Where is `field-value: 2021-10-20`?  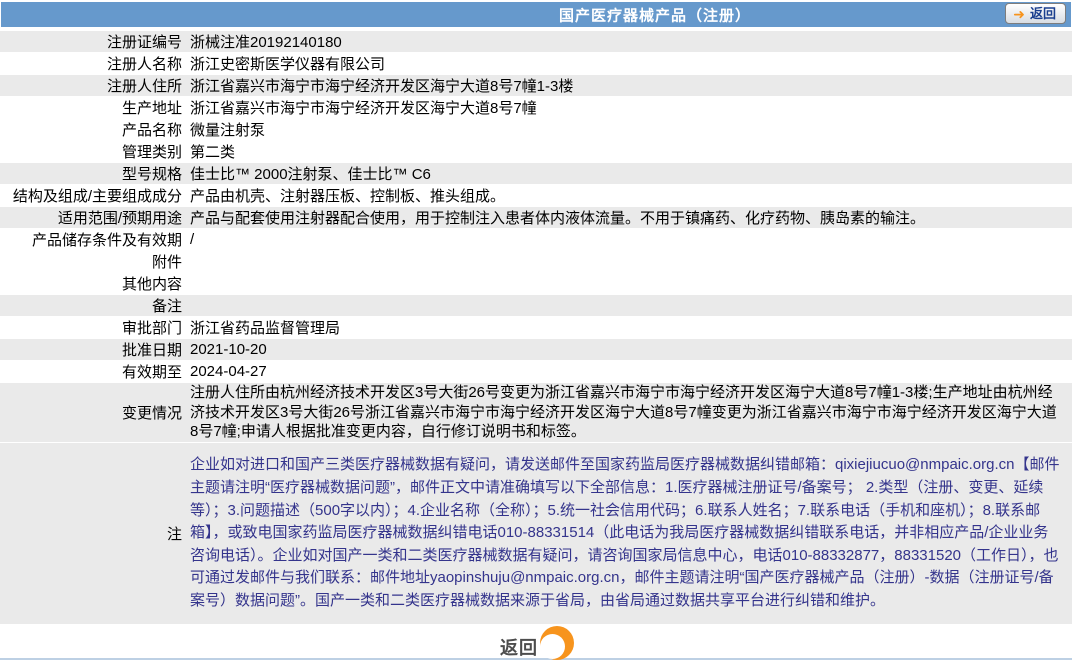
field-value: 2021-10-20 is located at coordinates (228, 349).